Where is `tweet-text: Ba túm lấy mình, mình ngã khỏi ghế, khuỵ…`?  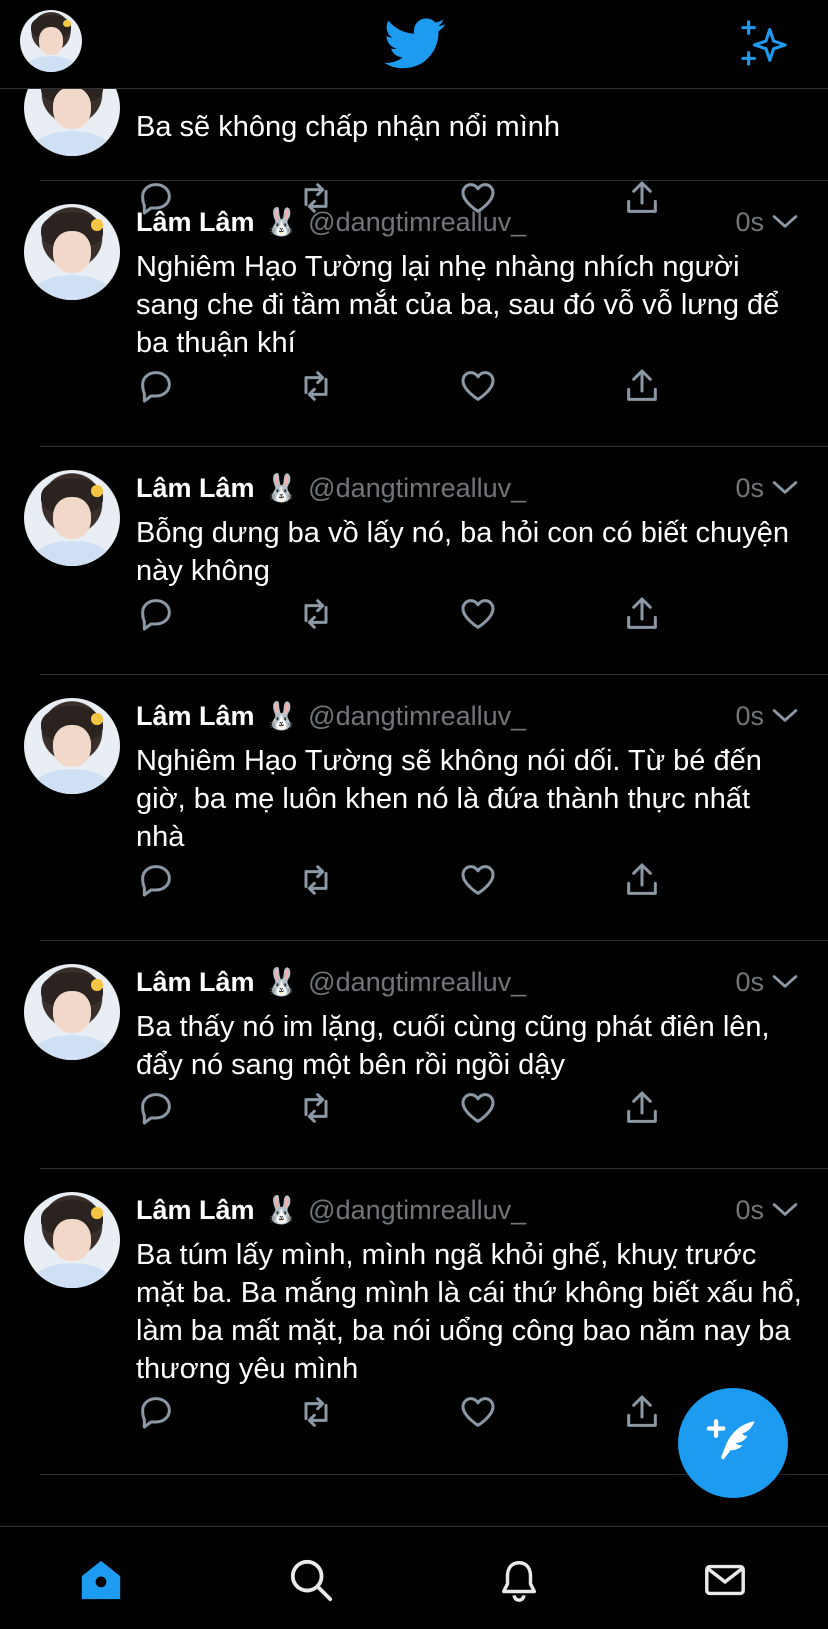 tweet-text: Ba túm lấy mình, mình ngã khỏi ghế, khuỵ… is located at coordinates (469, 1312).